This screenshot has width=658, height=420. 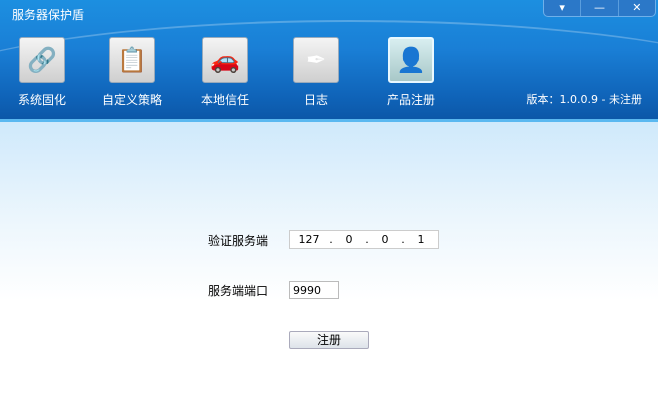 I want to click on tool-local-trust: 🚗 本地信任, so click(x=225, y=72).